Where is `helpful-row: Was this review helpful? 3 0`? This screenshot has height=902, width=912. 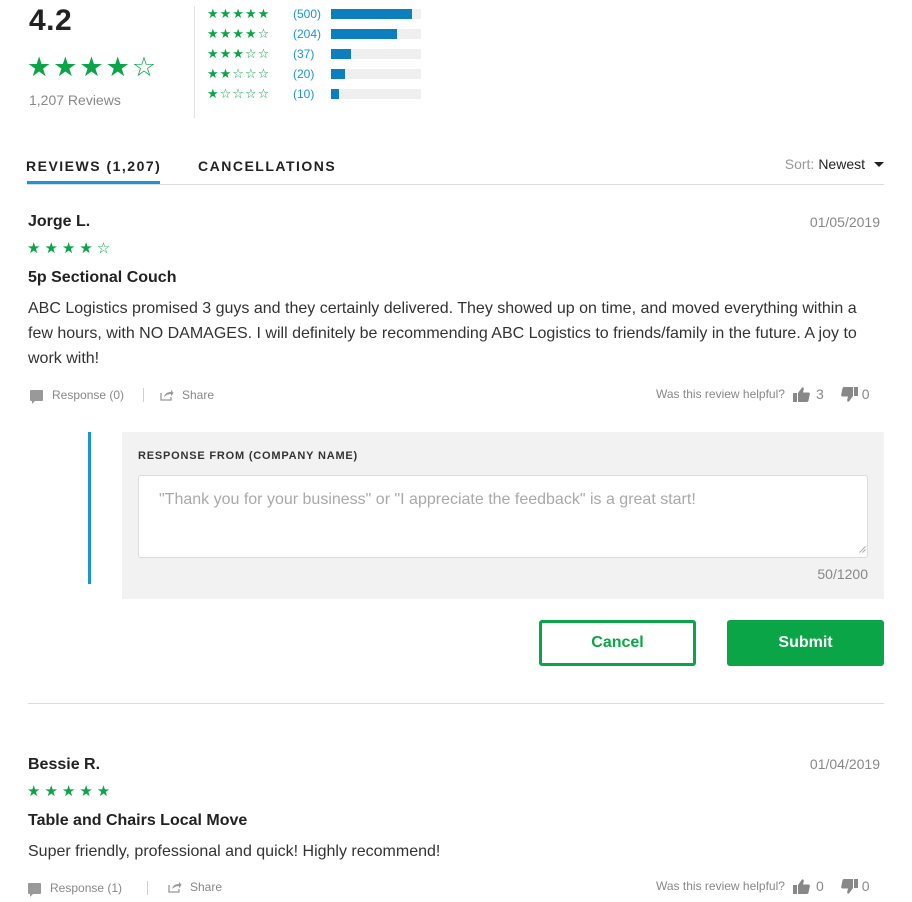
helpful-row: Was this review helpful? 3 0 is located at coordinates (763, 394).